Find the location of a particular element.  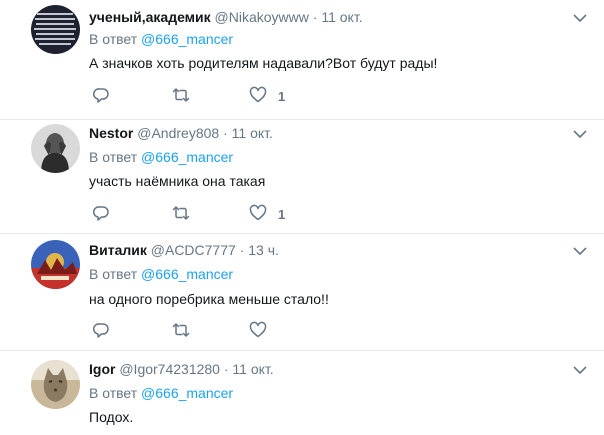

tweet-header: Виталик @ACDC7777 · 13 ч. is located at coordinates (184, 250).